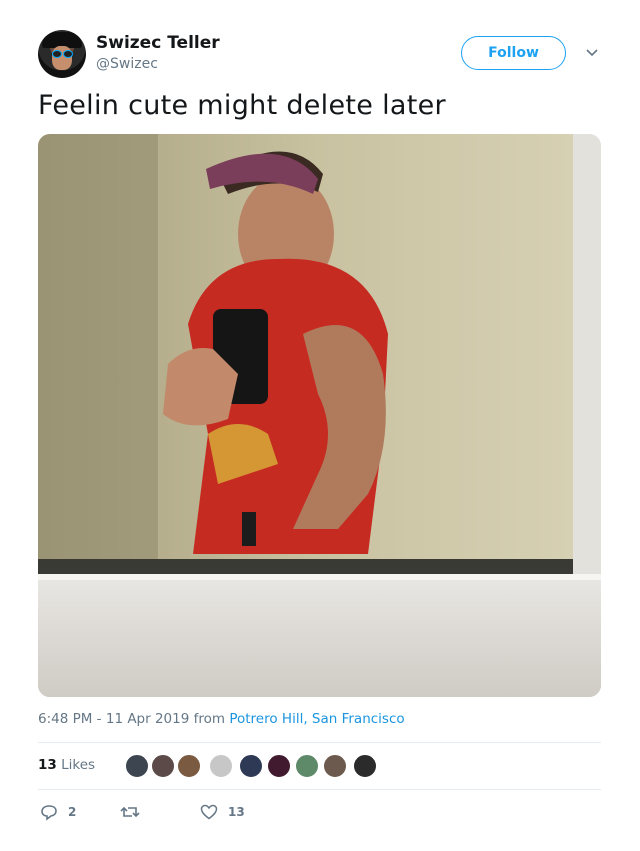 This screenshot has height=851, width=640. What do you see at coordinates (222, 812) in the screenshot?
I see `like-action: 13` at bounding box center [222, 812].